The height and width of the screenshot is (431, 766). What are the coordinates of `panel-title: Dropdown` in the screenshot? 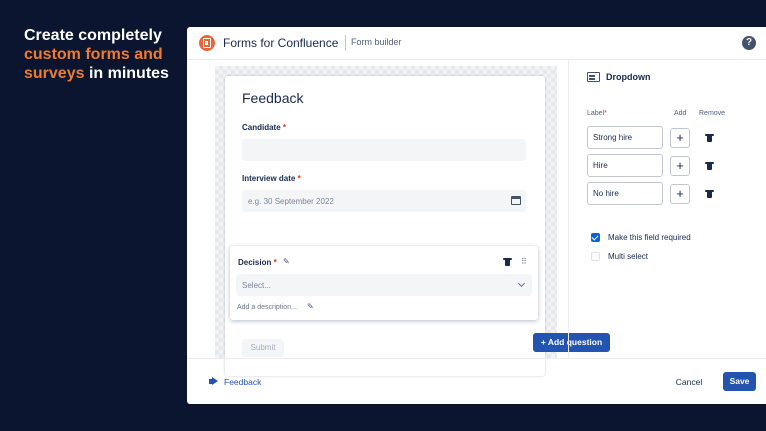 It's located at (628, 77).